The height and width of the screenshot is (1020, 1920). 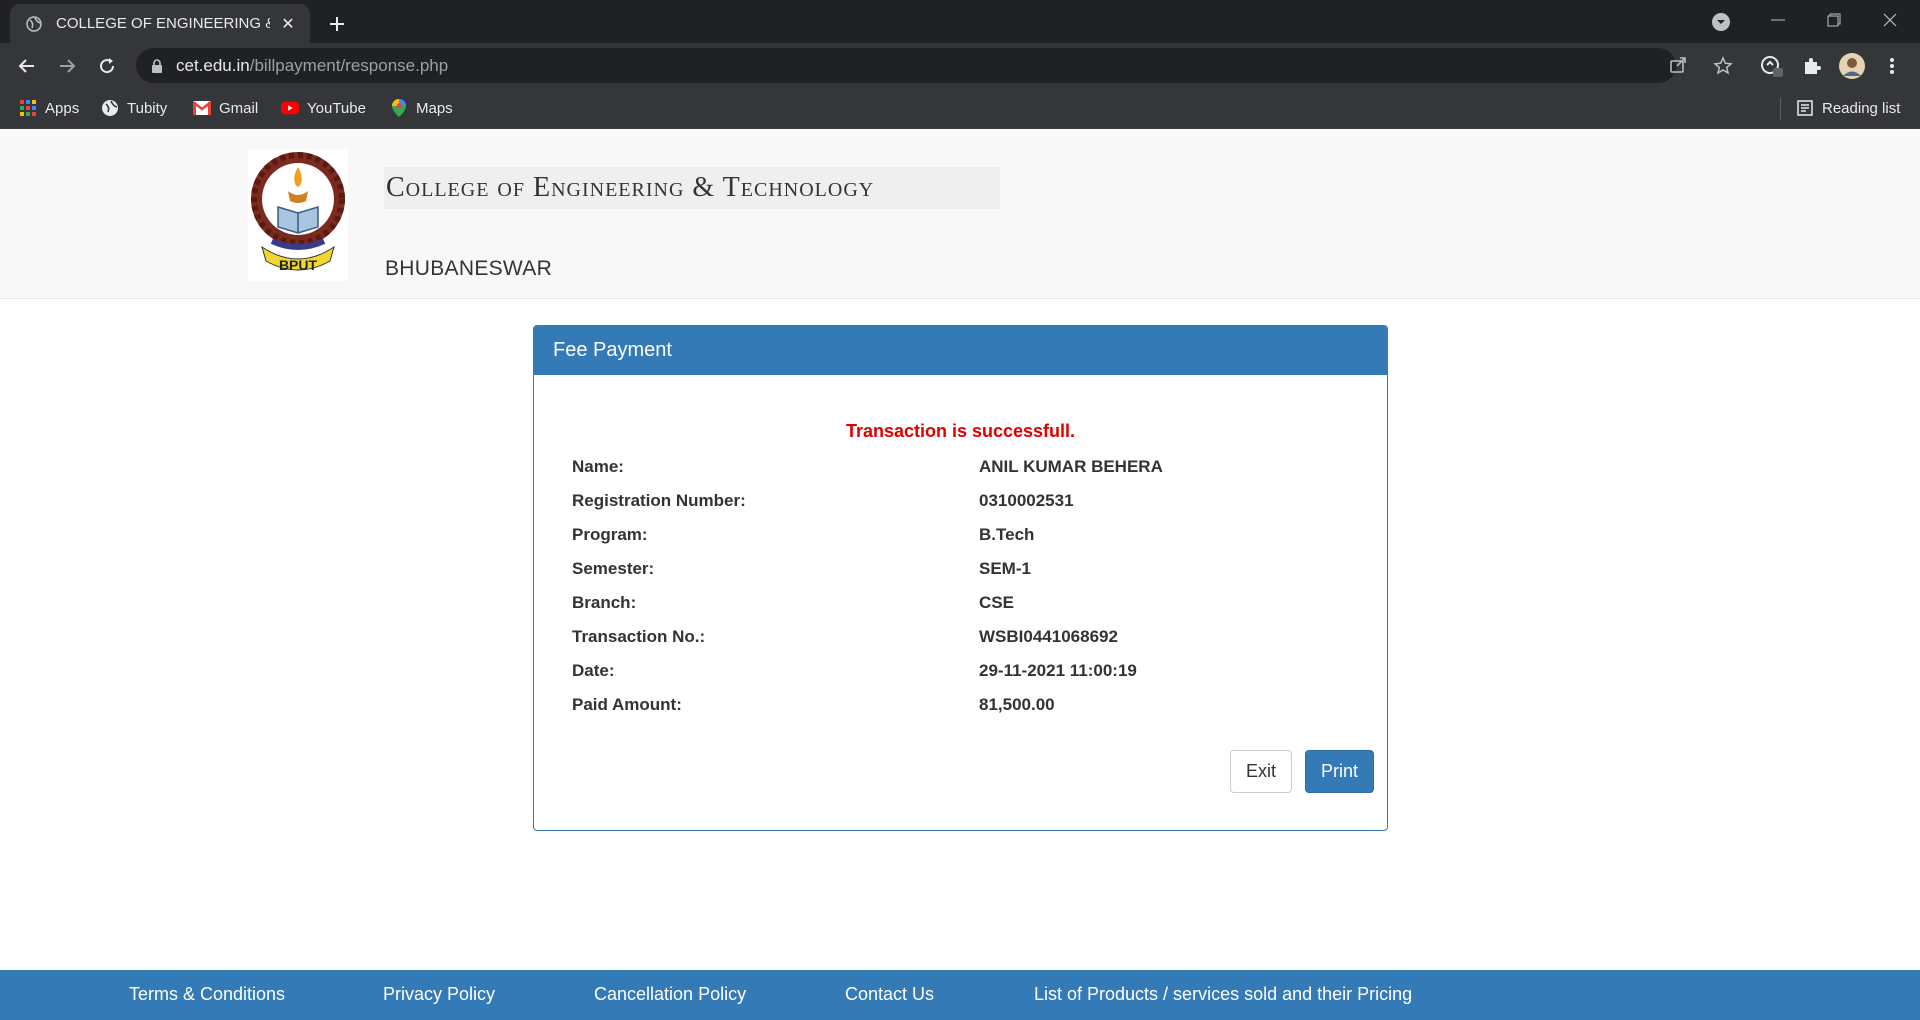 I want to click on url-path: /billpayment/response.php, so click(x=349, y=65).